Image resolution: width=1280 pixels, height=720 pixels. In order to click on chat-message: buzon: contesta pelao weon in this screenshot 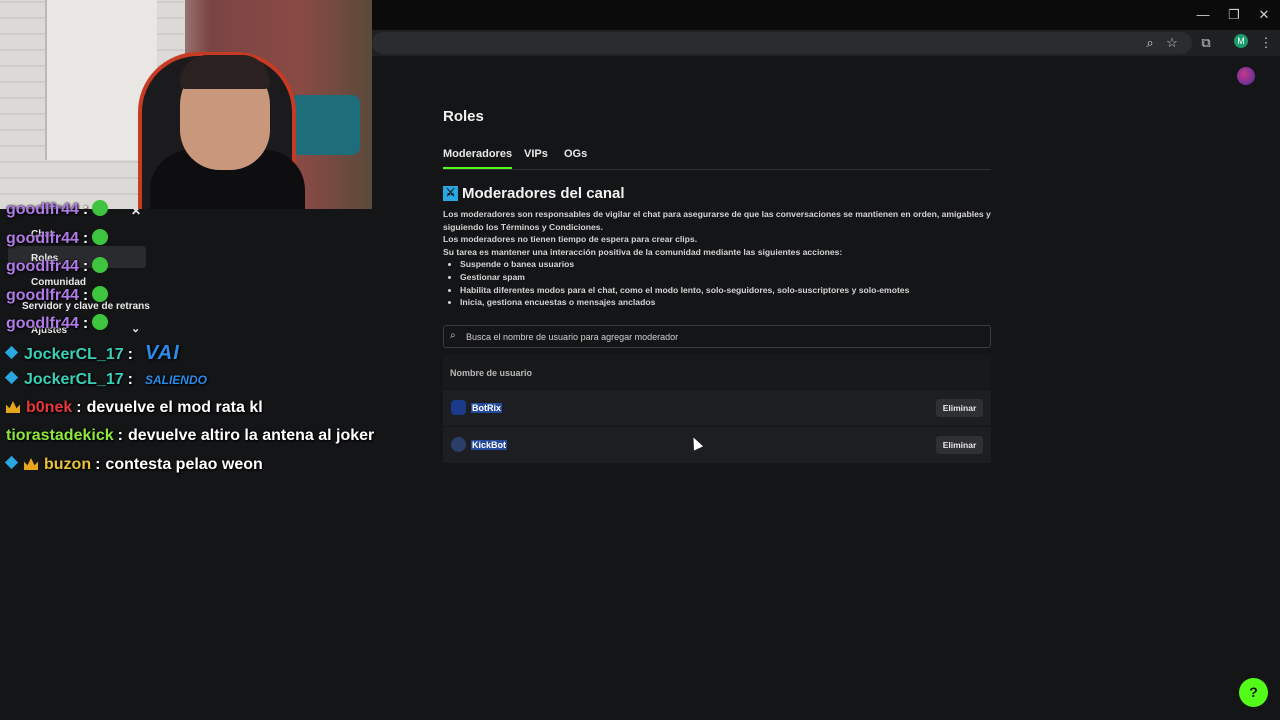, I will do `click(133, 464)`.